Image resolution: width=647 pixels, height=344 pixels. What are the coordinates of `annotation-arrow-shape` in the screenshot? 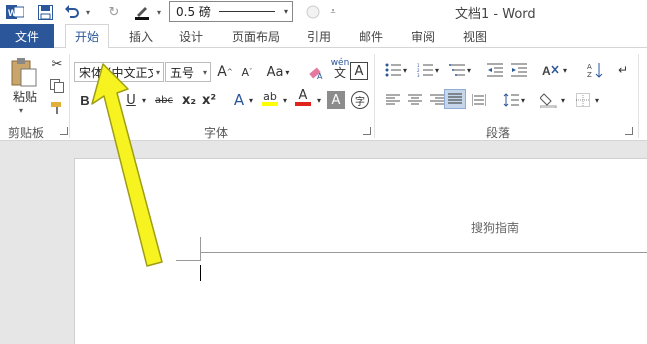 It's located at (127, 165).